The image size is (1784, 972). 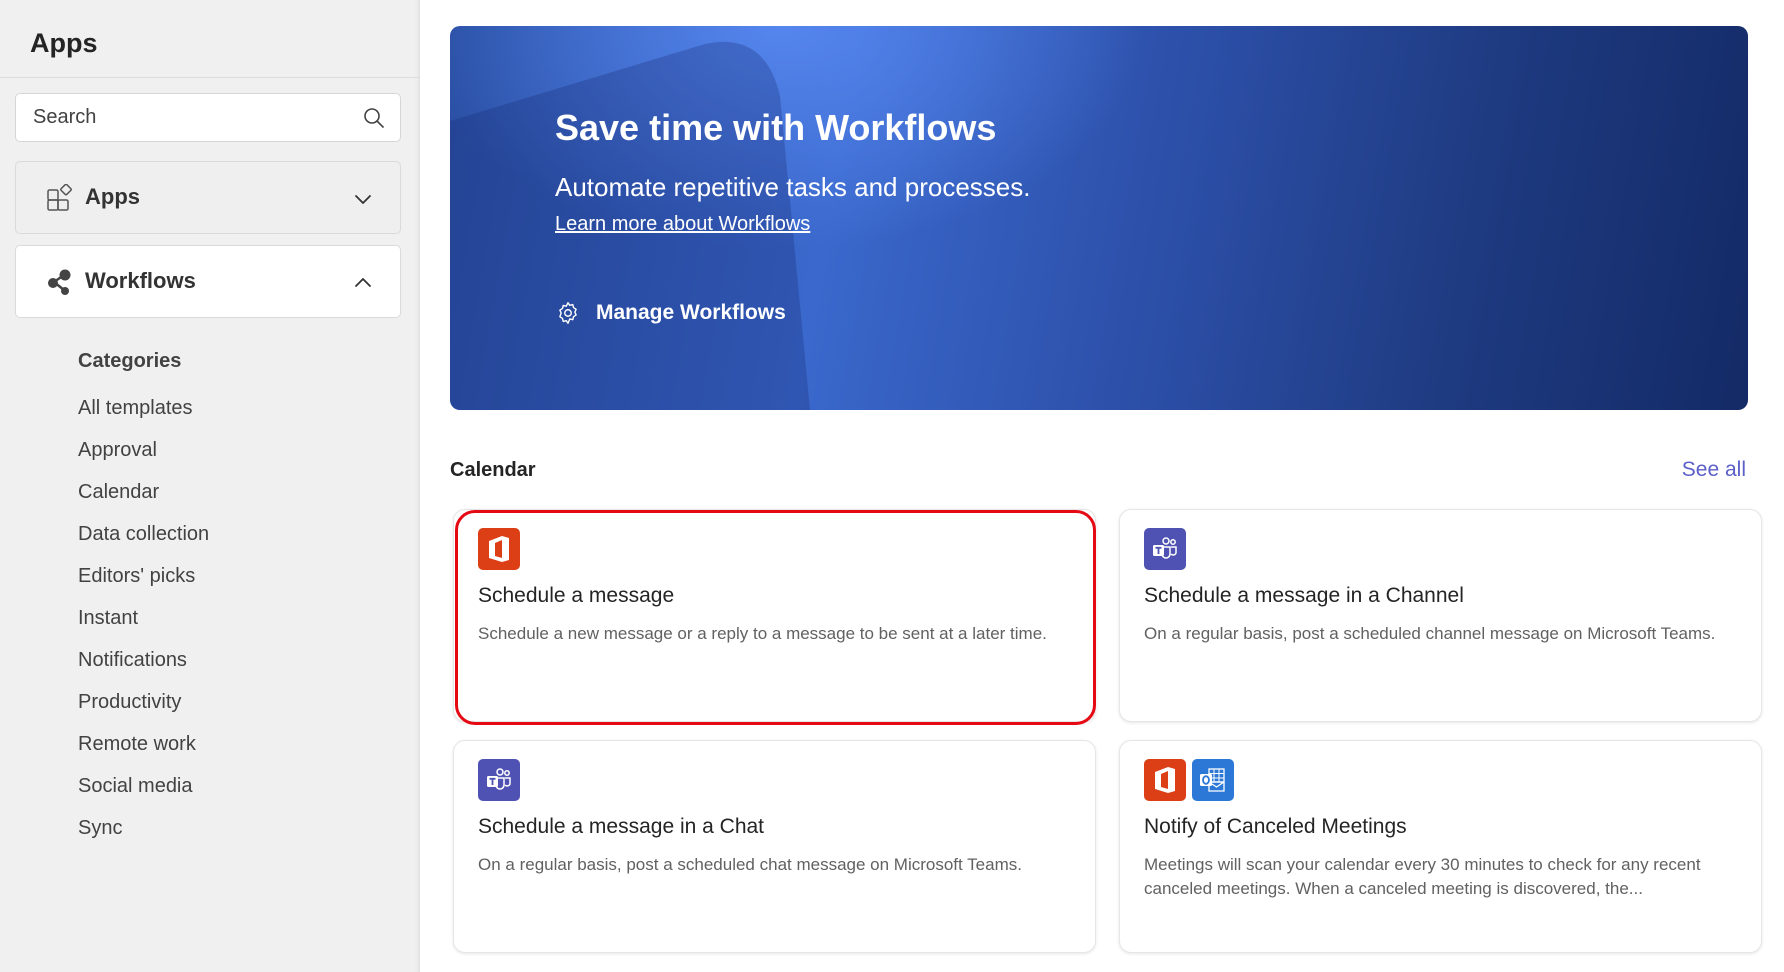 I want to click on section-title-calendar: Calendar, so click(x=493, y=470).